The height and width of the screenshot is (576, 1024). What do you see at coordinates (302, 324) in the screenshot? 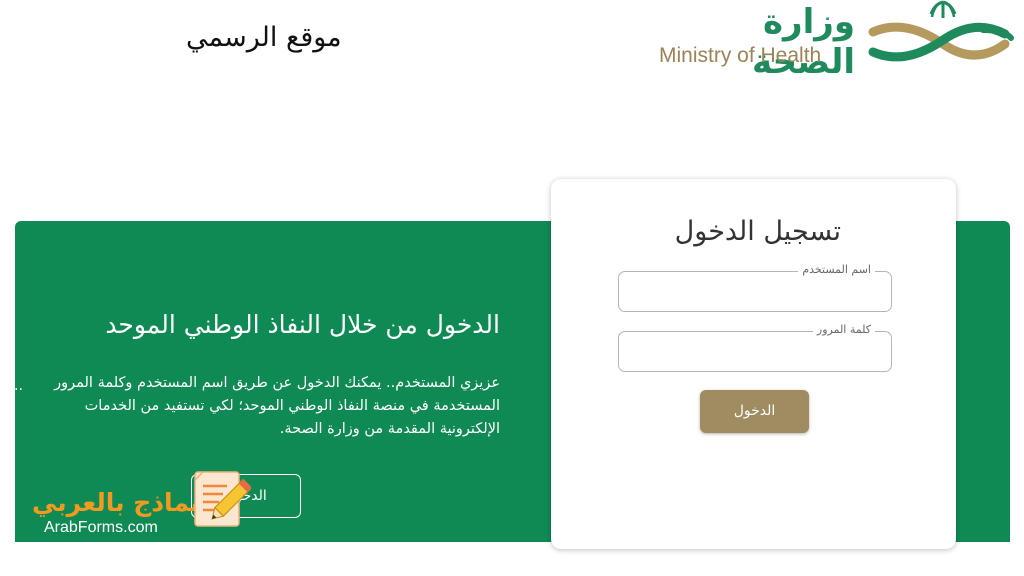
I see `nafath-title: الدخول من خلال النفاذ الوطني الموحد` at bounding box center [302, 324].